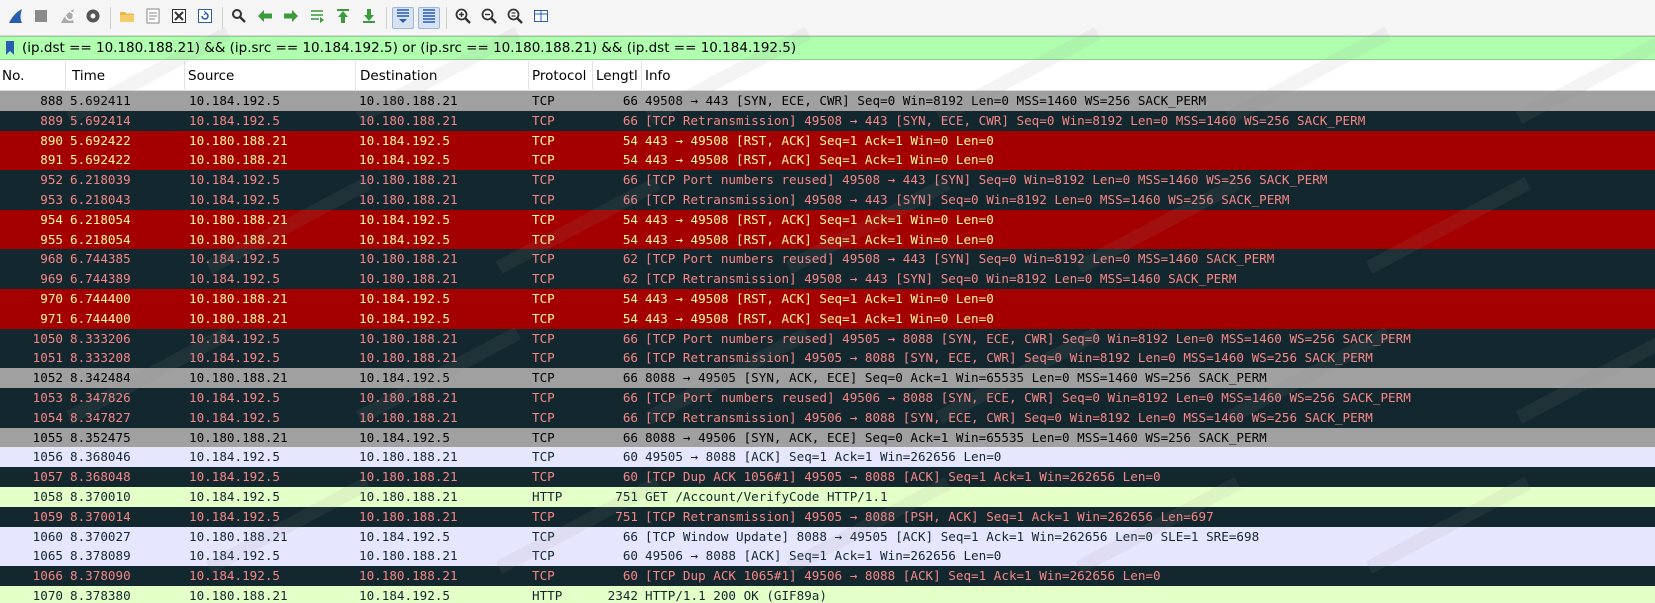 The image size is (1655, 603). Describe the element at coordinates (100, 496) in the screenshot. I see `packet-time: 8.370010` at that location.